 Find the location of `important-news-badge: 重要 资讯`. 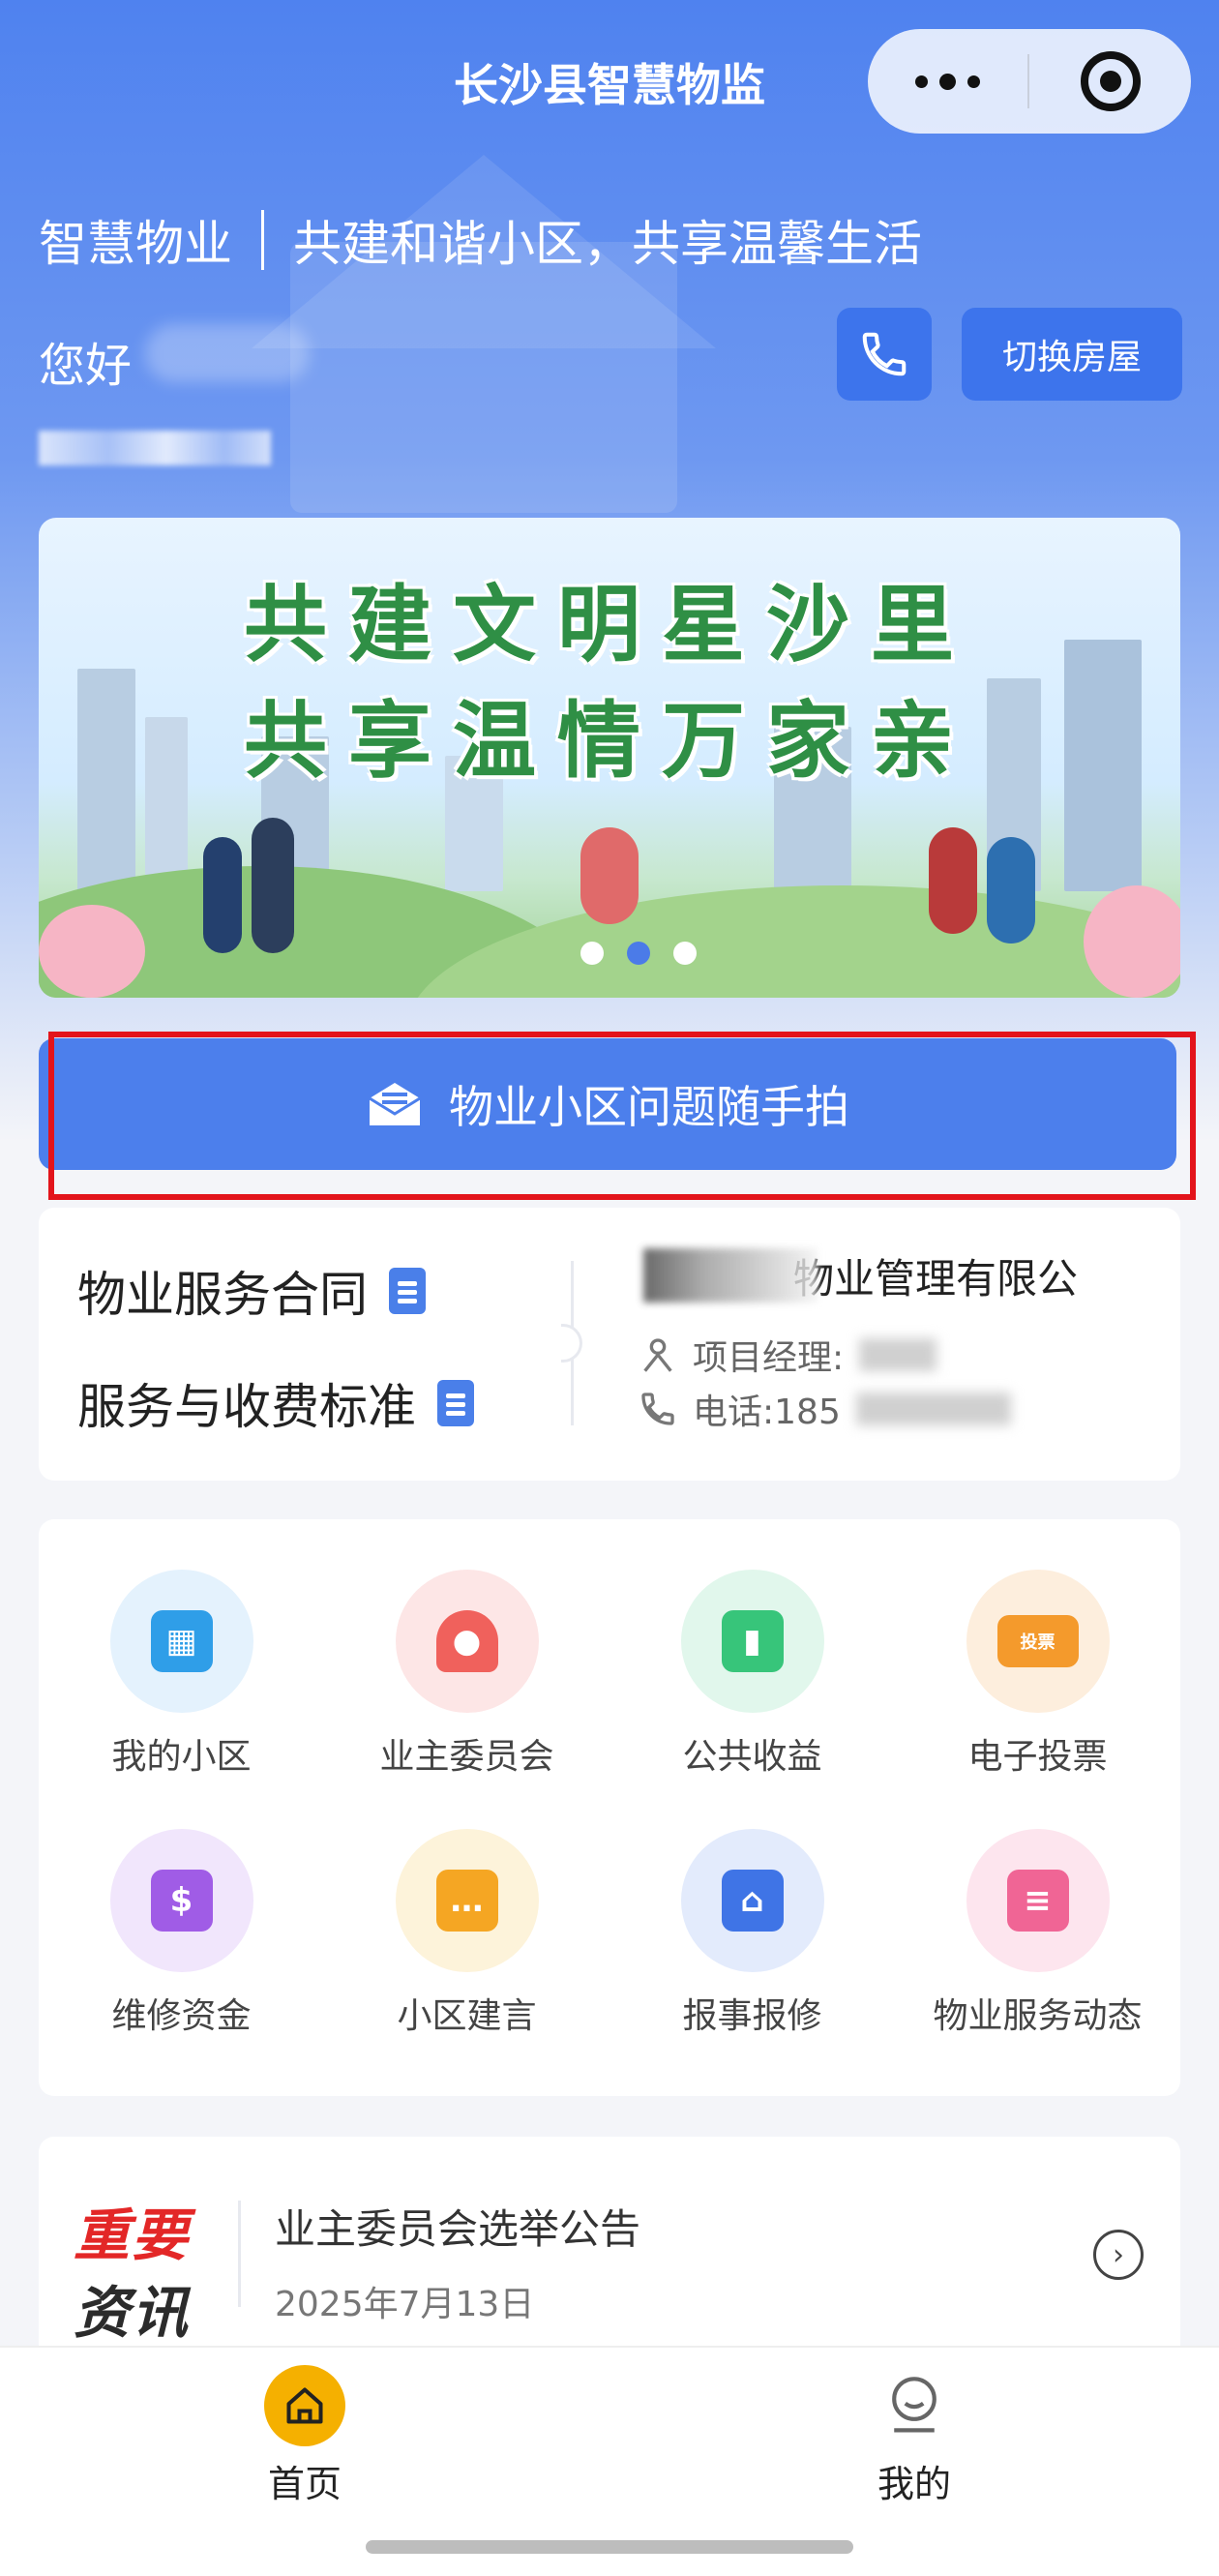

important-news-badge: 重要 资讯 is located at coordinates (132, 2274).